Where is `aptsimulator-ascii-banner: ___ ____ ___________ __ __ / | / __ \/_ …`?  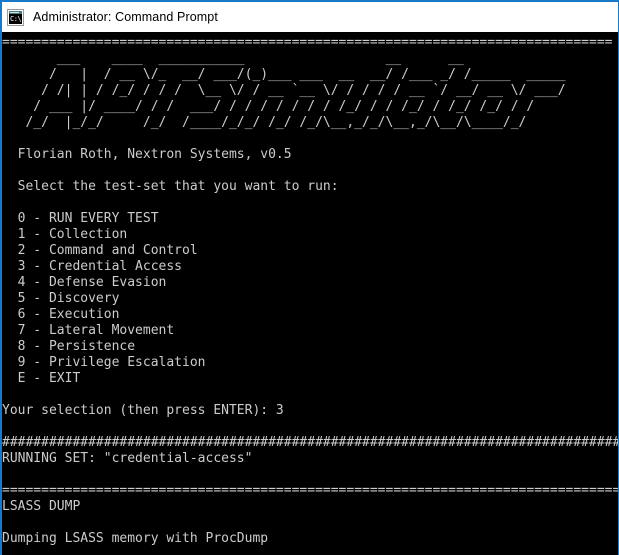 aptsimulator-ascii-banner: ___ ____ ___________ __ __ / | / __ \/_ … is located at coordinates (295, 90).